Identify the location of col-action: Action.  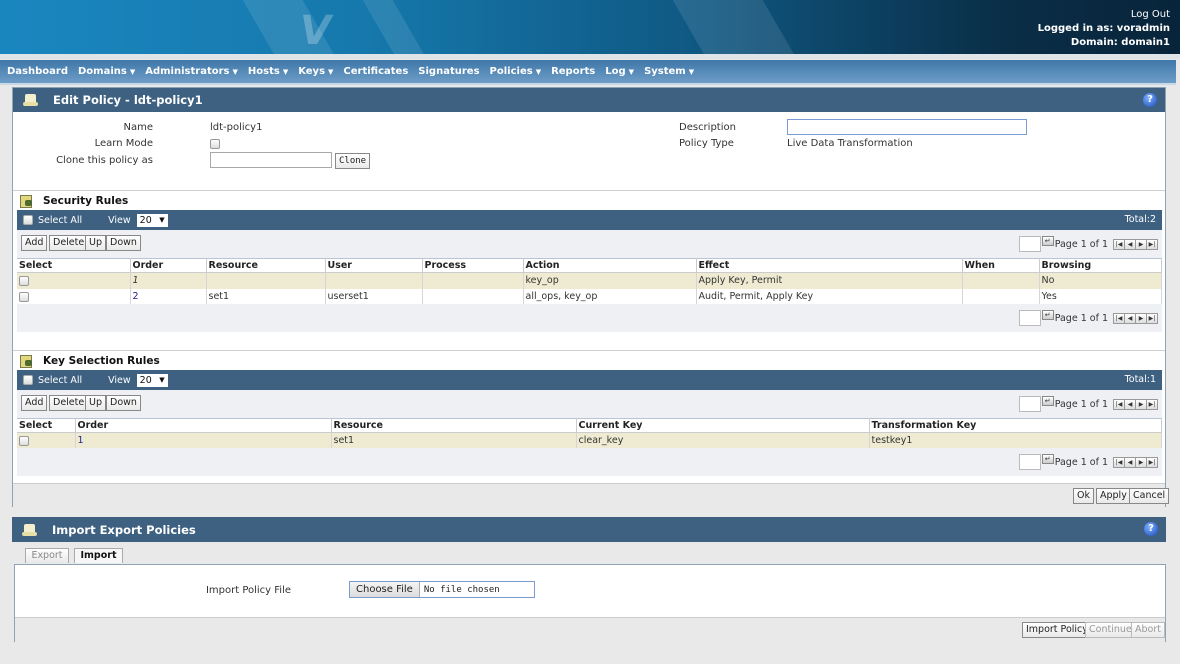
(610, 265).